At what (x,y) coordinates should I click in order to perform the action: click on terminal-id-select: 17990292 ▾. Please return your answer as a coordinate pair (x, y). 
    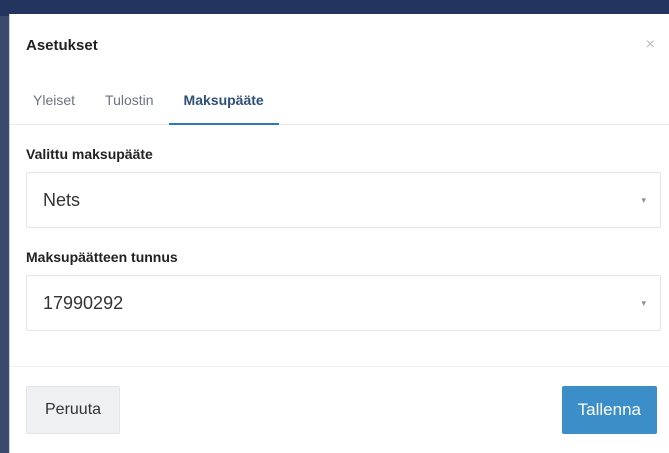
    Looking at the image, I should click on (343, 303).